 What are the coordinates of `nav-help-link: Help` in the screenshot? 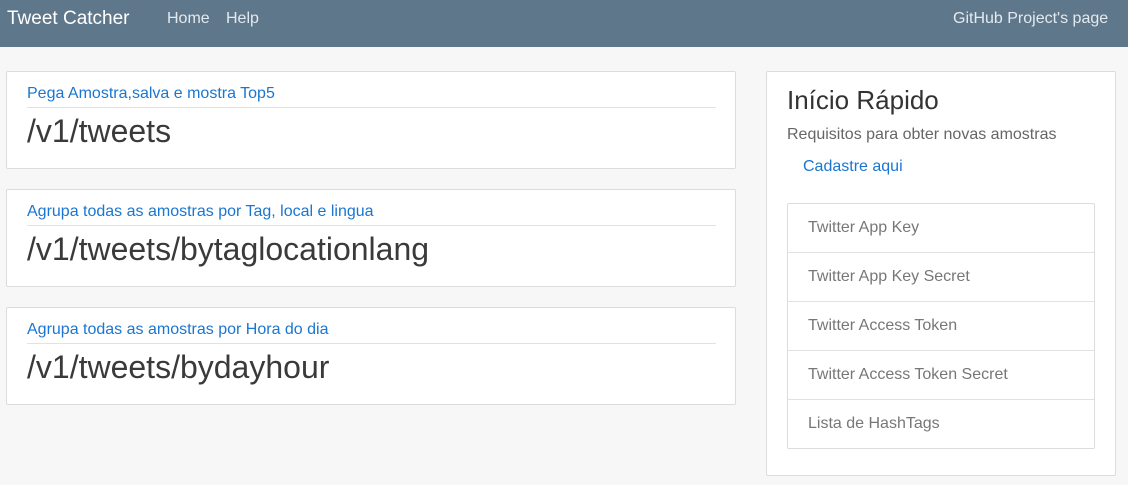 It's located at (242, 19).